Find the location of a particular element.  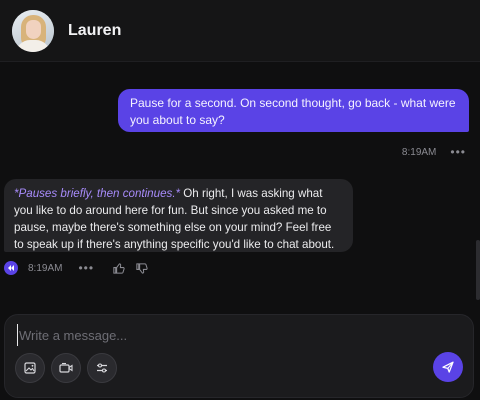

user-message-meta: 8:19AM ••• is located at coordinates (434, 152).